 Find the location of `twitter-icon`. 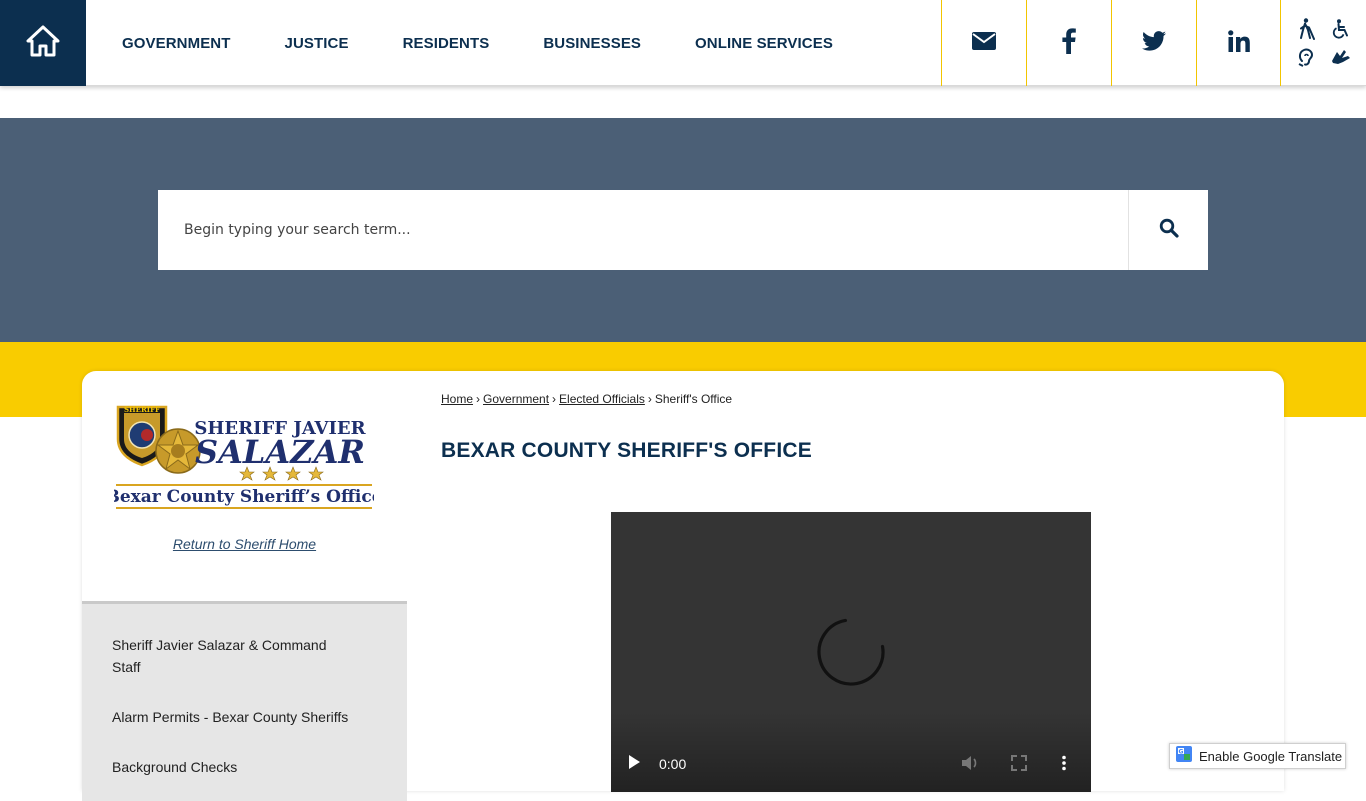

twitter-icon is located at coordinates (1154, 43).